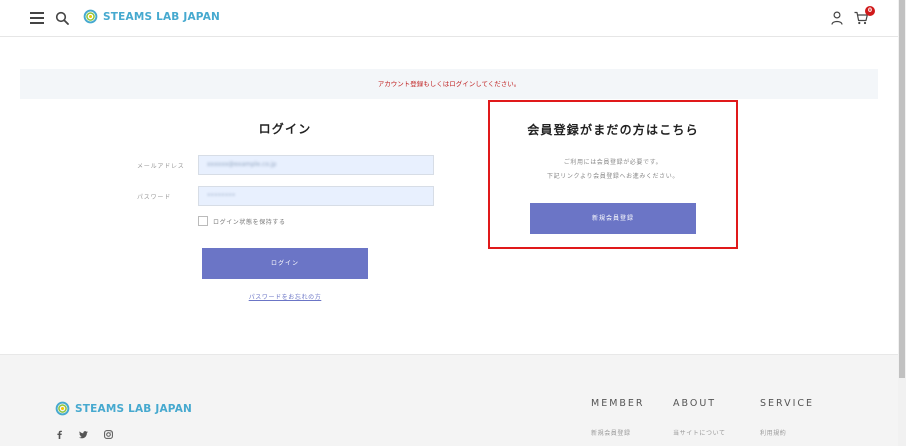 This screenshot has height=446, width=906. I want to click on footer-logo: STEAMS LAB JAPAN, so click(123, 408).